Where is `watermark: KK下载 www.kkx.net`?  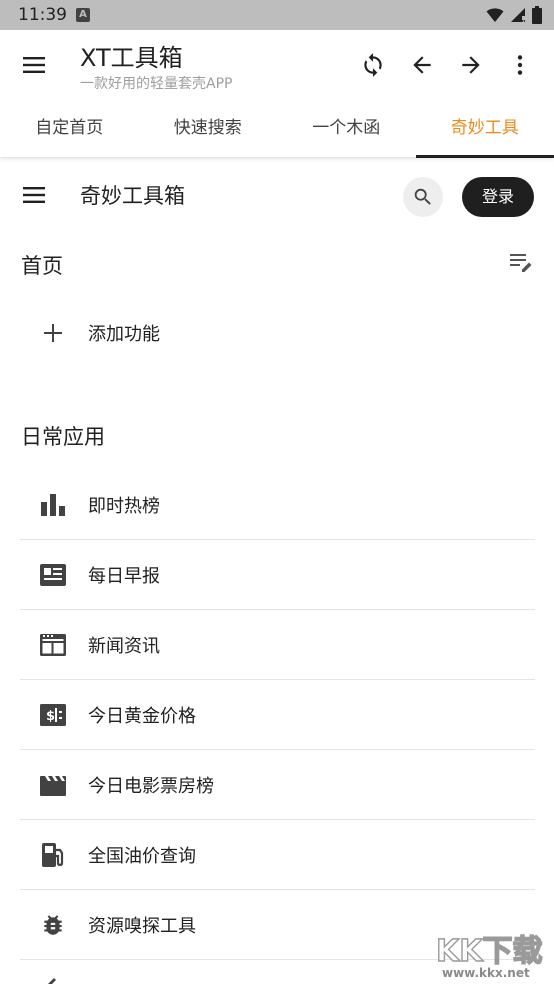
watermark: KK下载 www.kkx.net is located at coordinates (493, 955).